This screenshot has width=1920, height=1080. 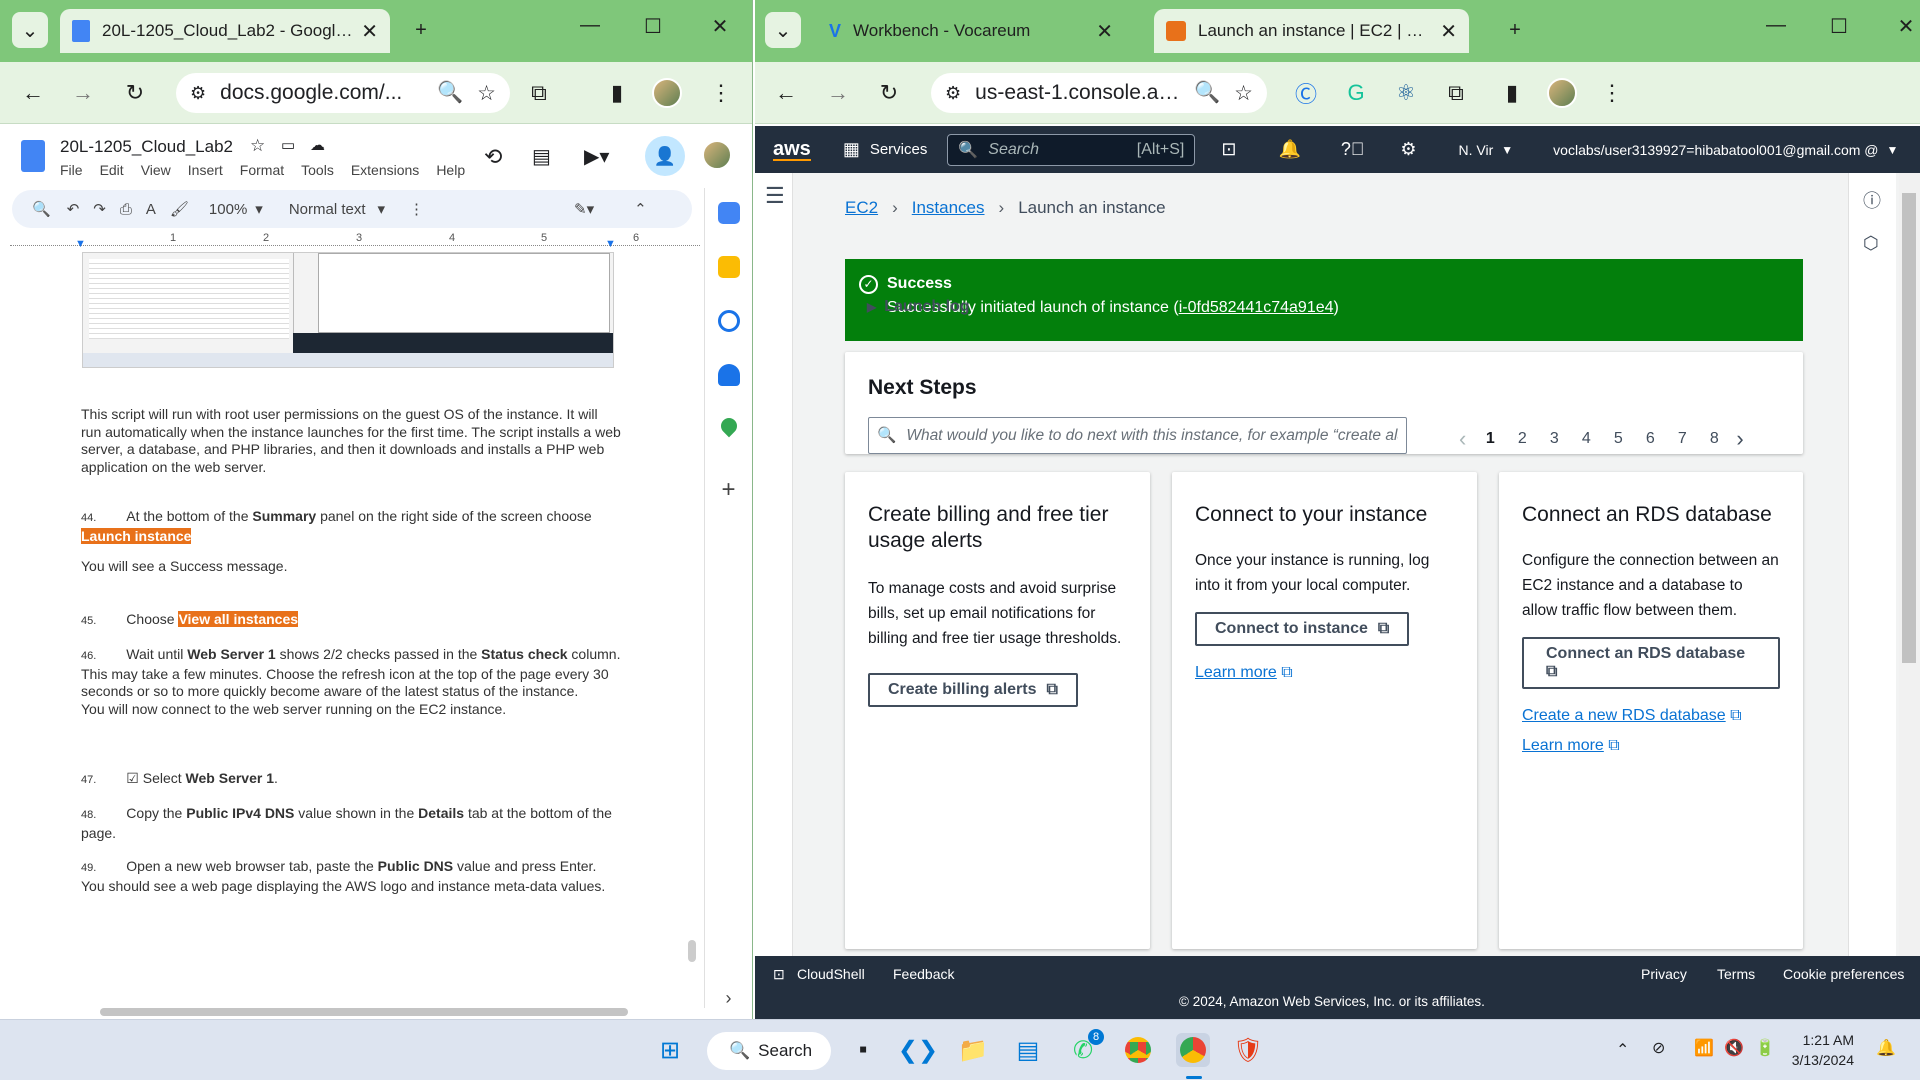 I want to click on next-page-icon: ›, so click(x=1739, y=439).